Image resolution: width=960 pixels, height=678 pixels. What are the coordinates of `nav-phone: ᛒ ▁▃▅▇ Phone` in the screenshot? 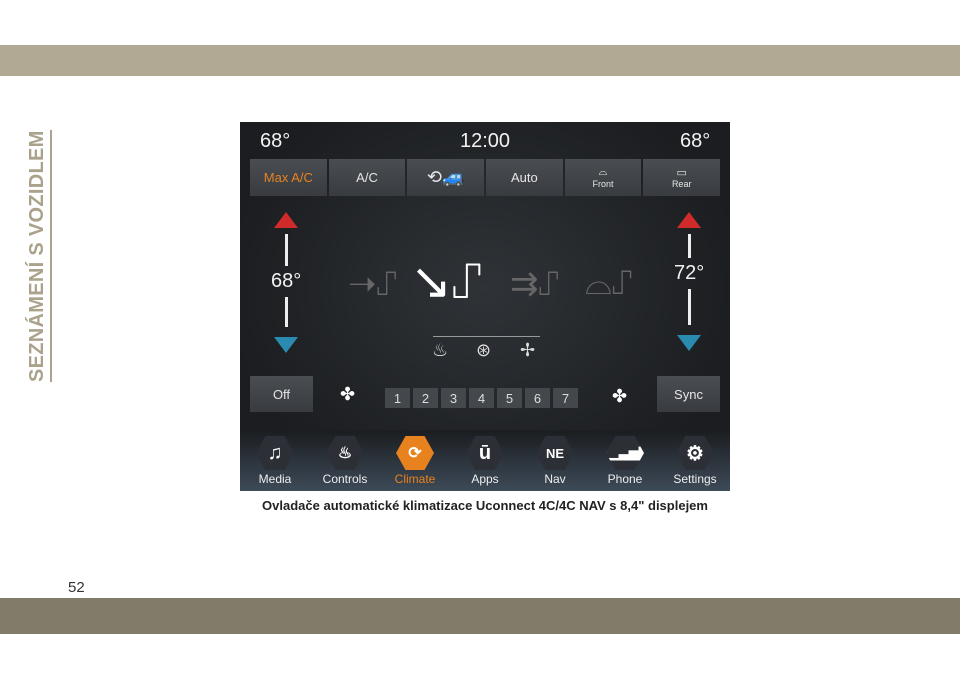 It's located at (625, 460).